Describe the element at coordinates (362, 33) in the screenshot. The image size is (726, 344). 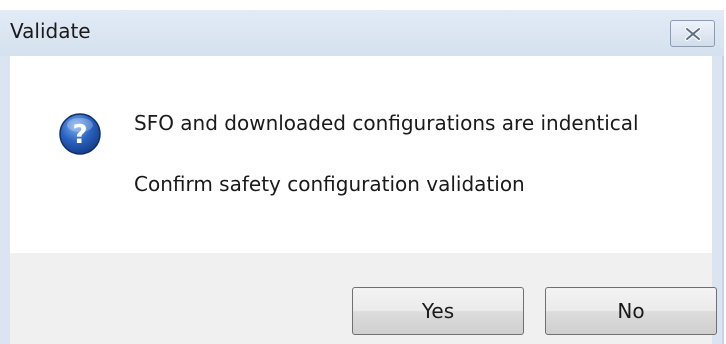
I see `title-bar: Validate` at that location.